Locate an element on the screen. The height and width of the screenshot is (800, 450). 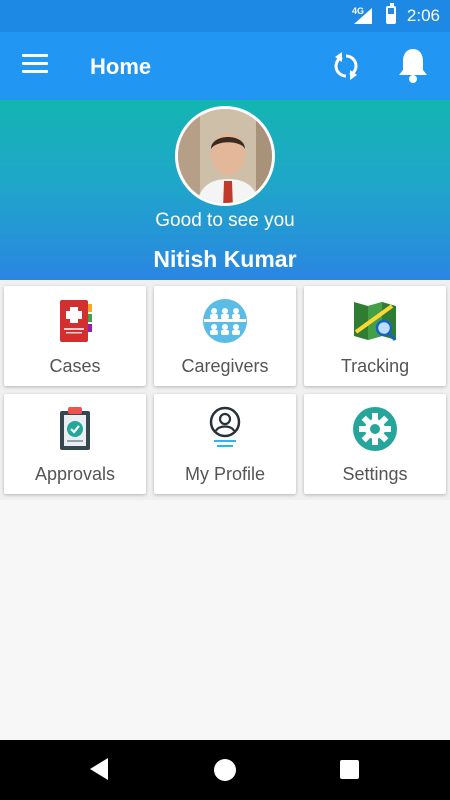
hamburger-menu-icon is located at coordinates (35, 65).